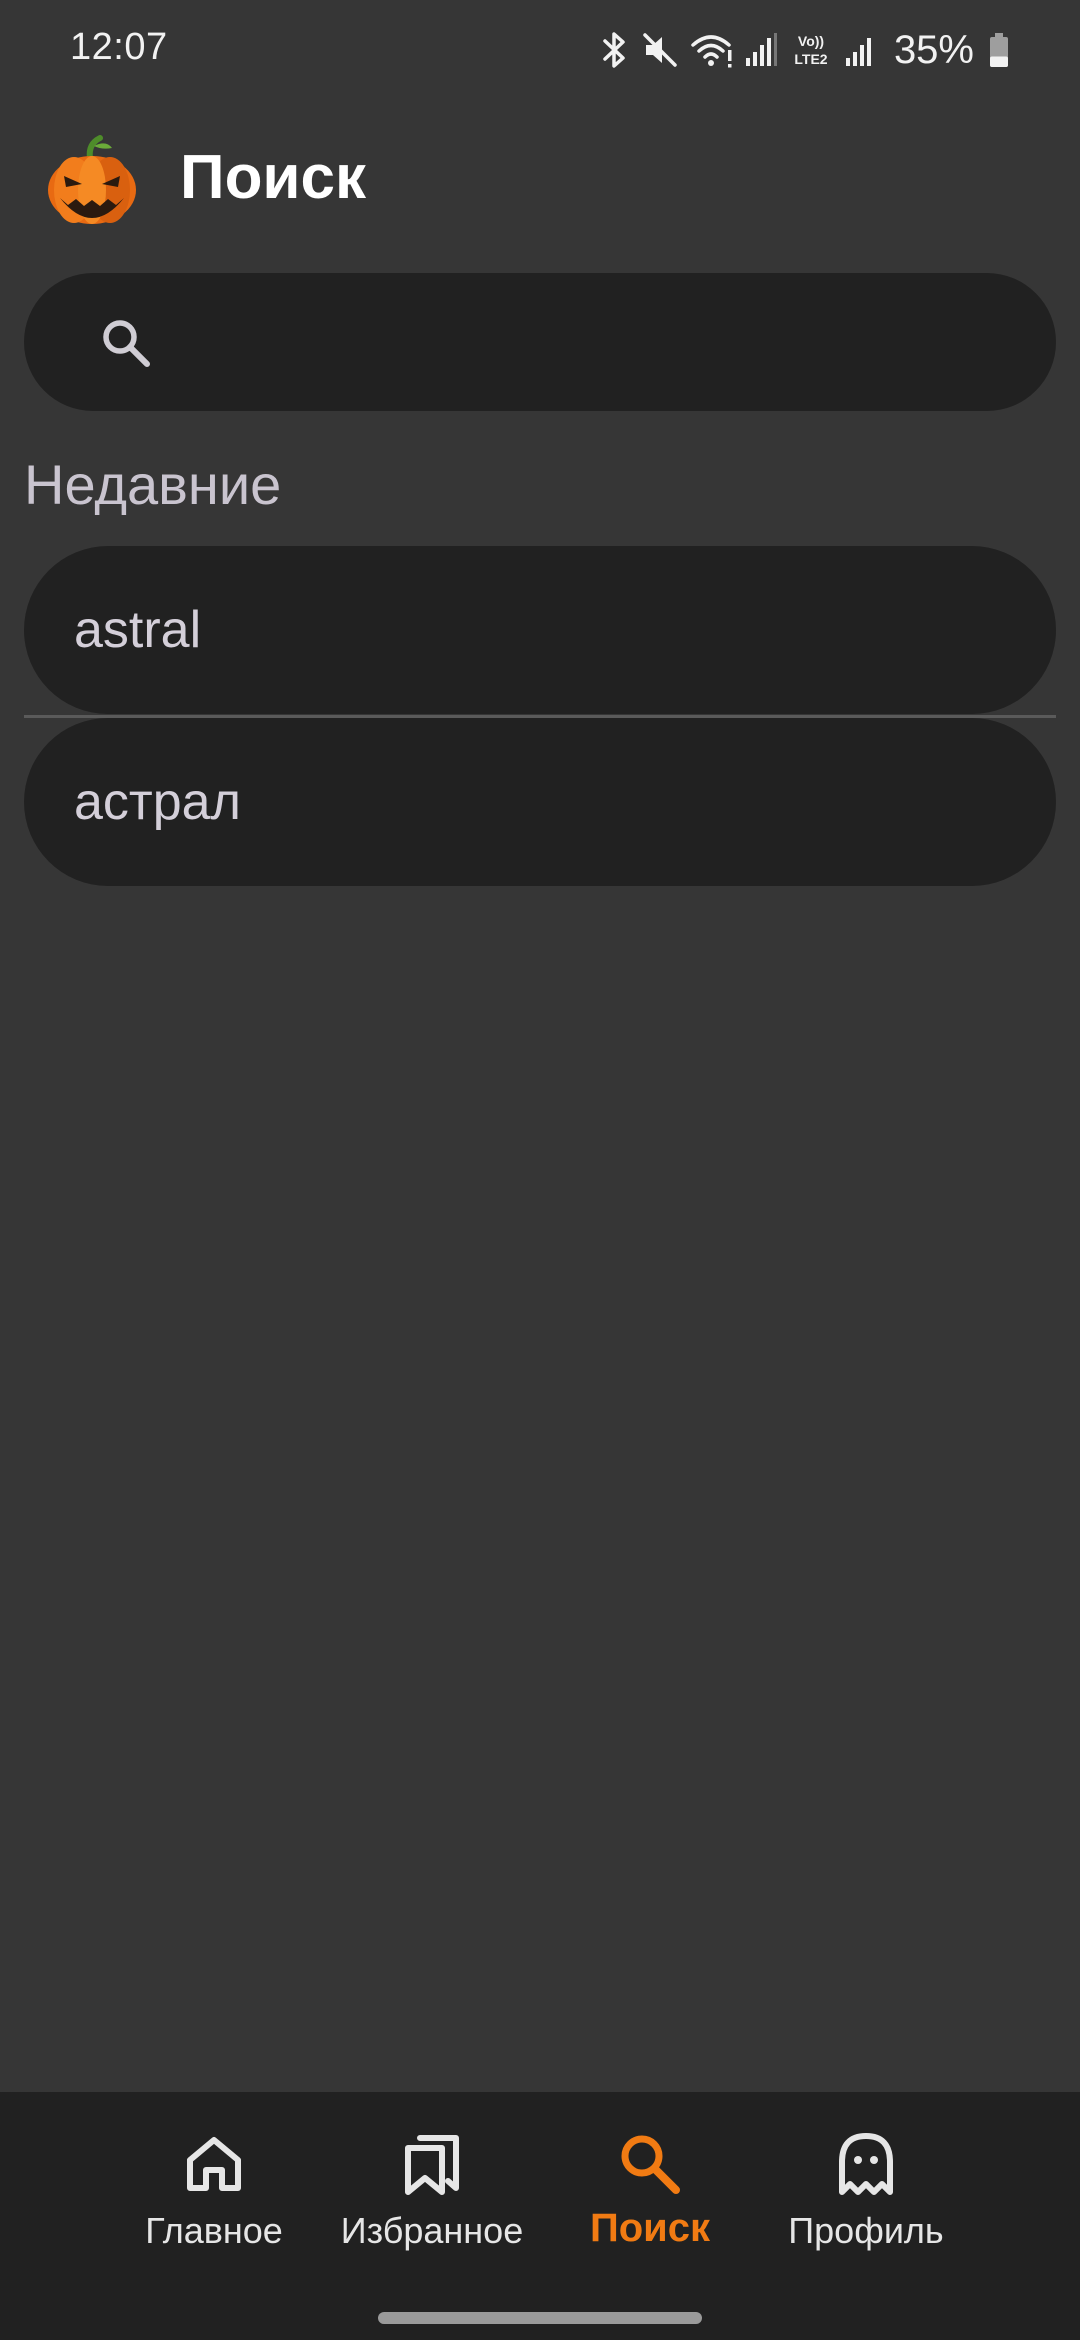 Image resolution: width=1080 pixels, height=2340 pixels. Describe the element at coordinates (540, 716) in the screenshot. I see `recent-list: astral астрал` at that location.